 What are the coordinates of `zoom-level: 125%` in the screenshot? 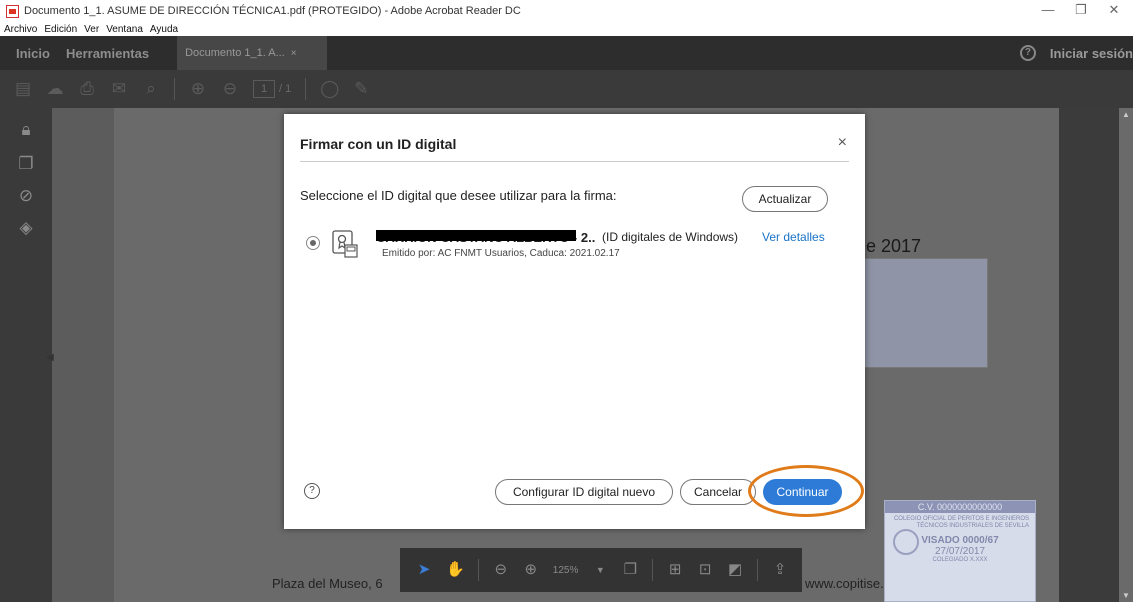 It's located at (566, 570).